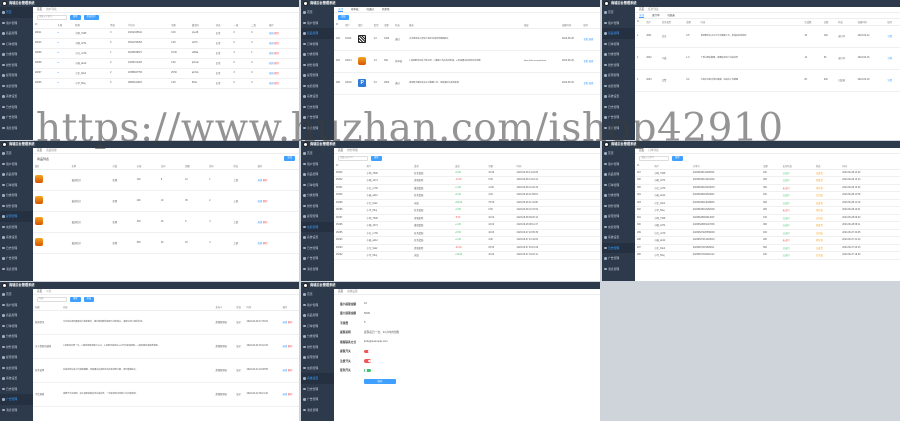  Describe the element at coordinates (376, 158) in the screenshot. I see `search-button: 搜索` at that location.